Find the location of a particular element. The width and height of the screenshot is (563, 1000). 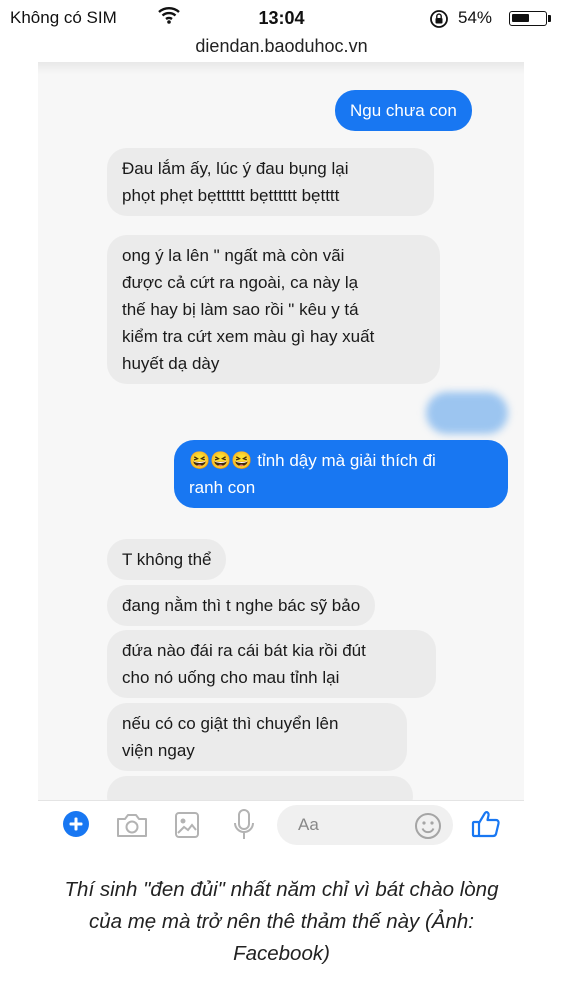

message-input-placeholder: Aa is located at coordinates (308, 824).